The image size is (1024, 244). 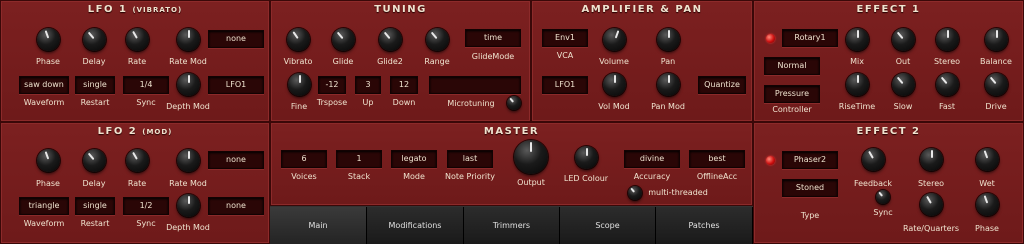 I want to click on accuracy-select: divine, so click(x=652, y=159).